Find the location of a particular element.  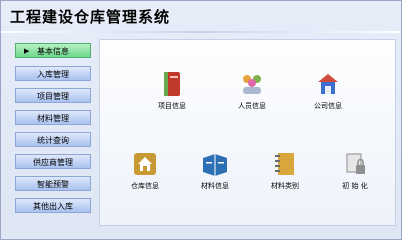

people-icon is located at coordinates (252, 84).